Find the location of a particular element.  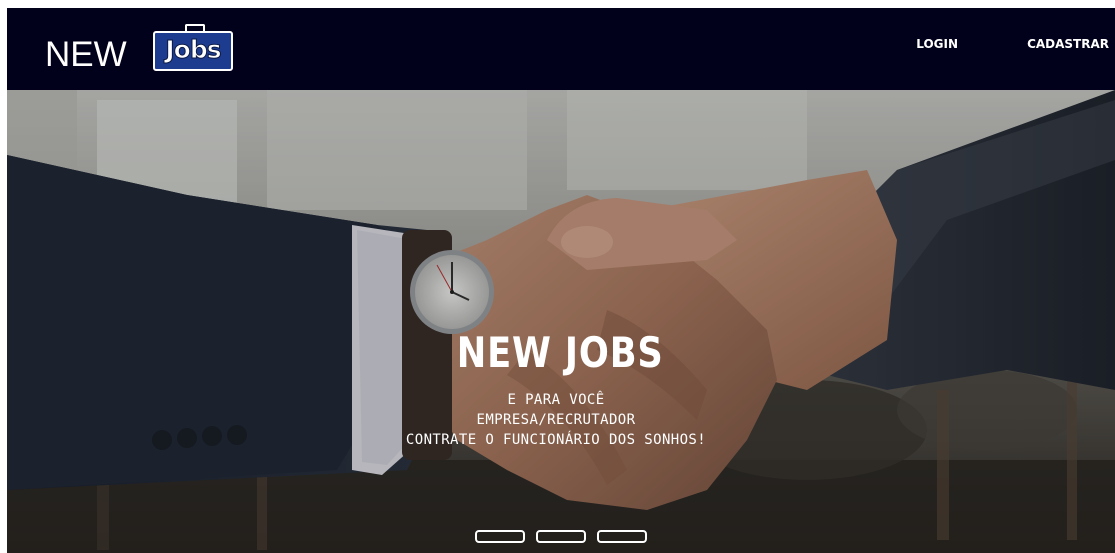

hero-line-3: CONTRATE O FUNCIONÁRIO DOS SONHOS! is located at coordinates (556, 440).